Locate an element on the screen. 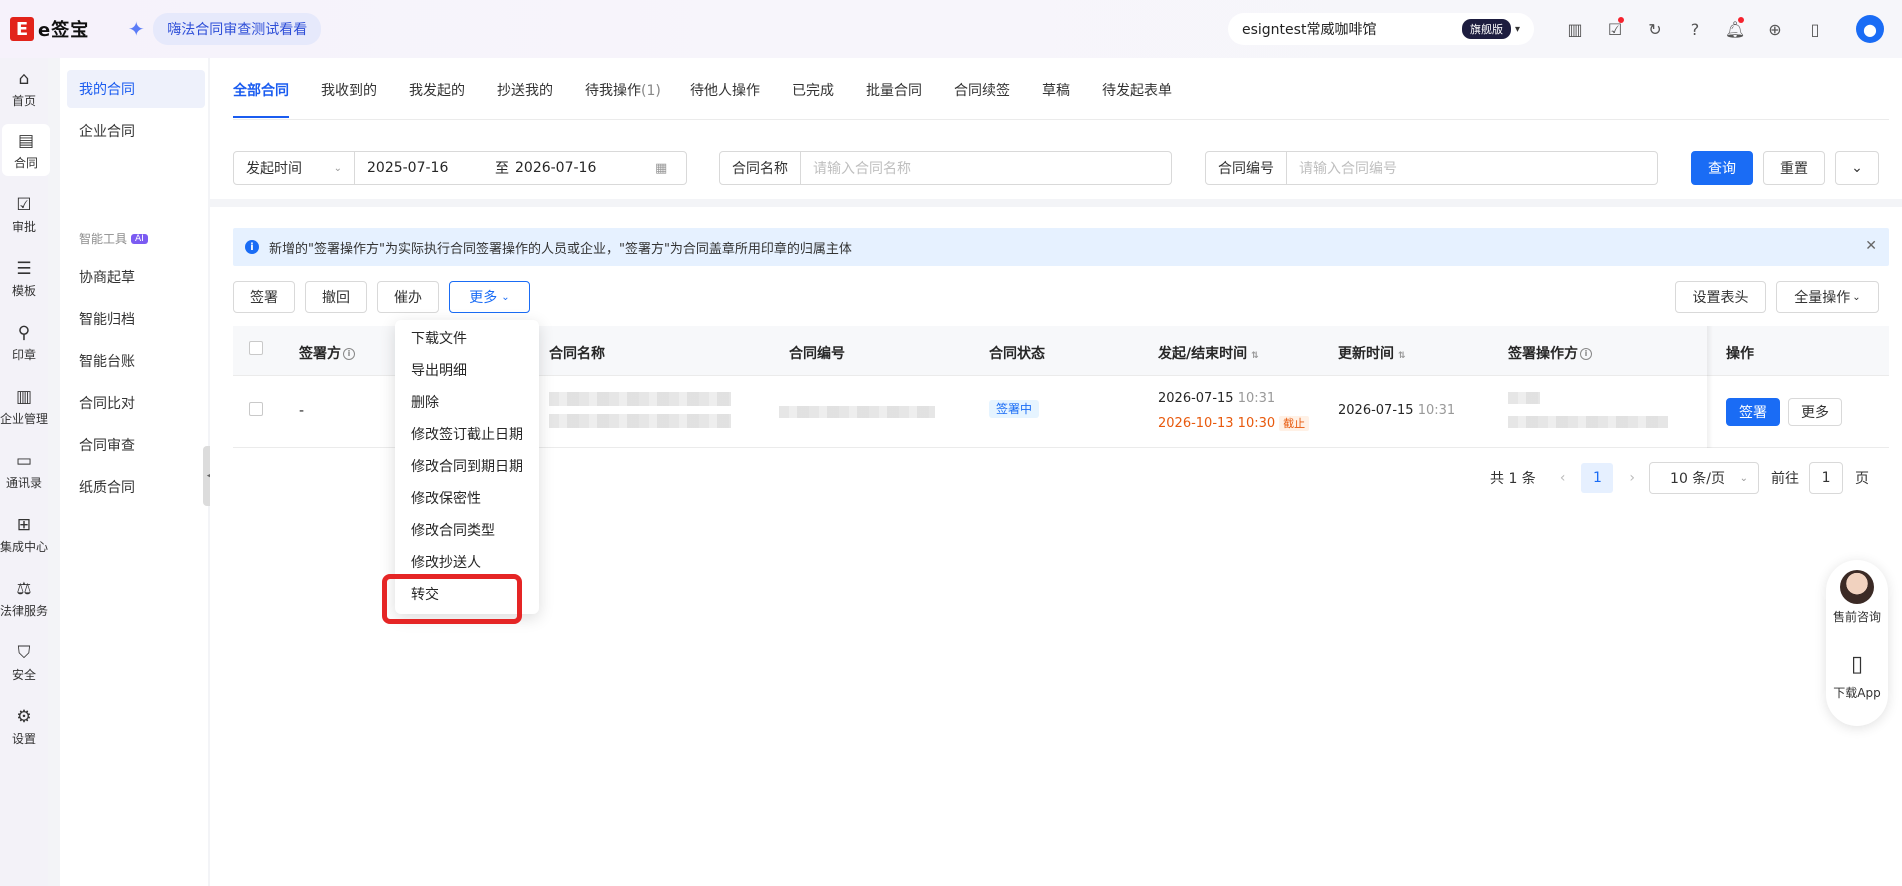 The image size is (1902, 886). rail-item-security: ⛉ 安全 is located at coordinates (24, 662).